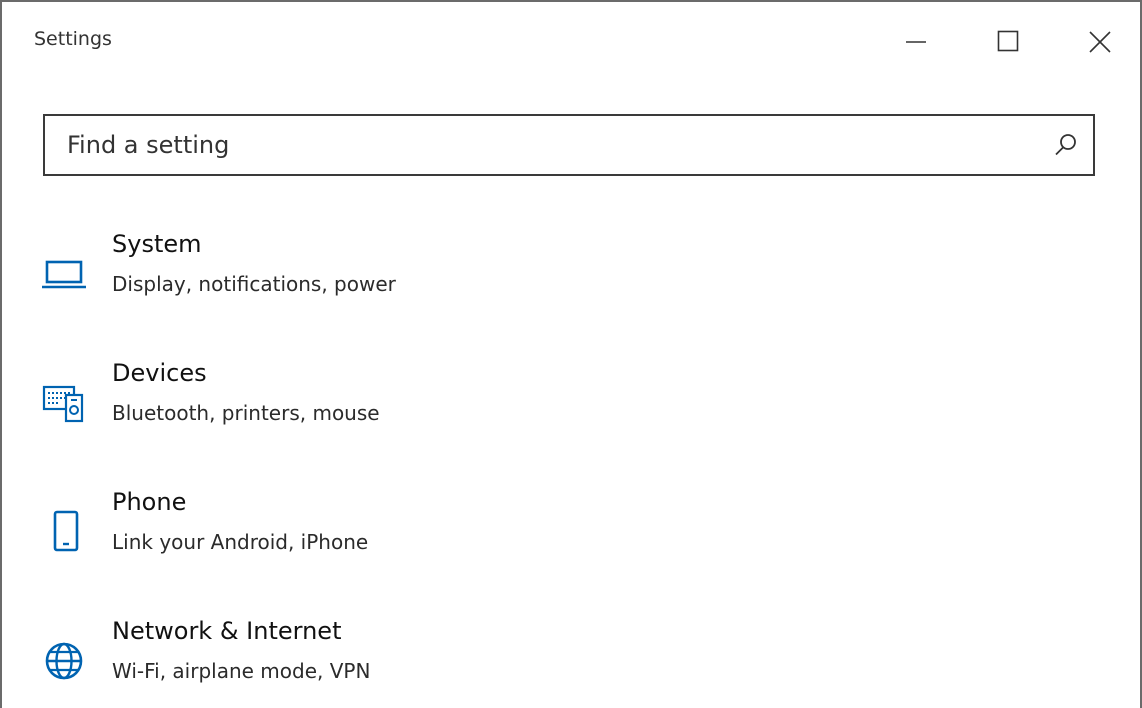 The height and width of the screenshot is (708, 1142). Describe the element at coordinates (240, 542) in the screenshot. I see `category-subtitle: Link your Android, iPhone` at that location.